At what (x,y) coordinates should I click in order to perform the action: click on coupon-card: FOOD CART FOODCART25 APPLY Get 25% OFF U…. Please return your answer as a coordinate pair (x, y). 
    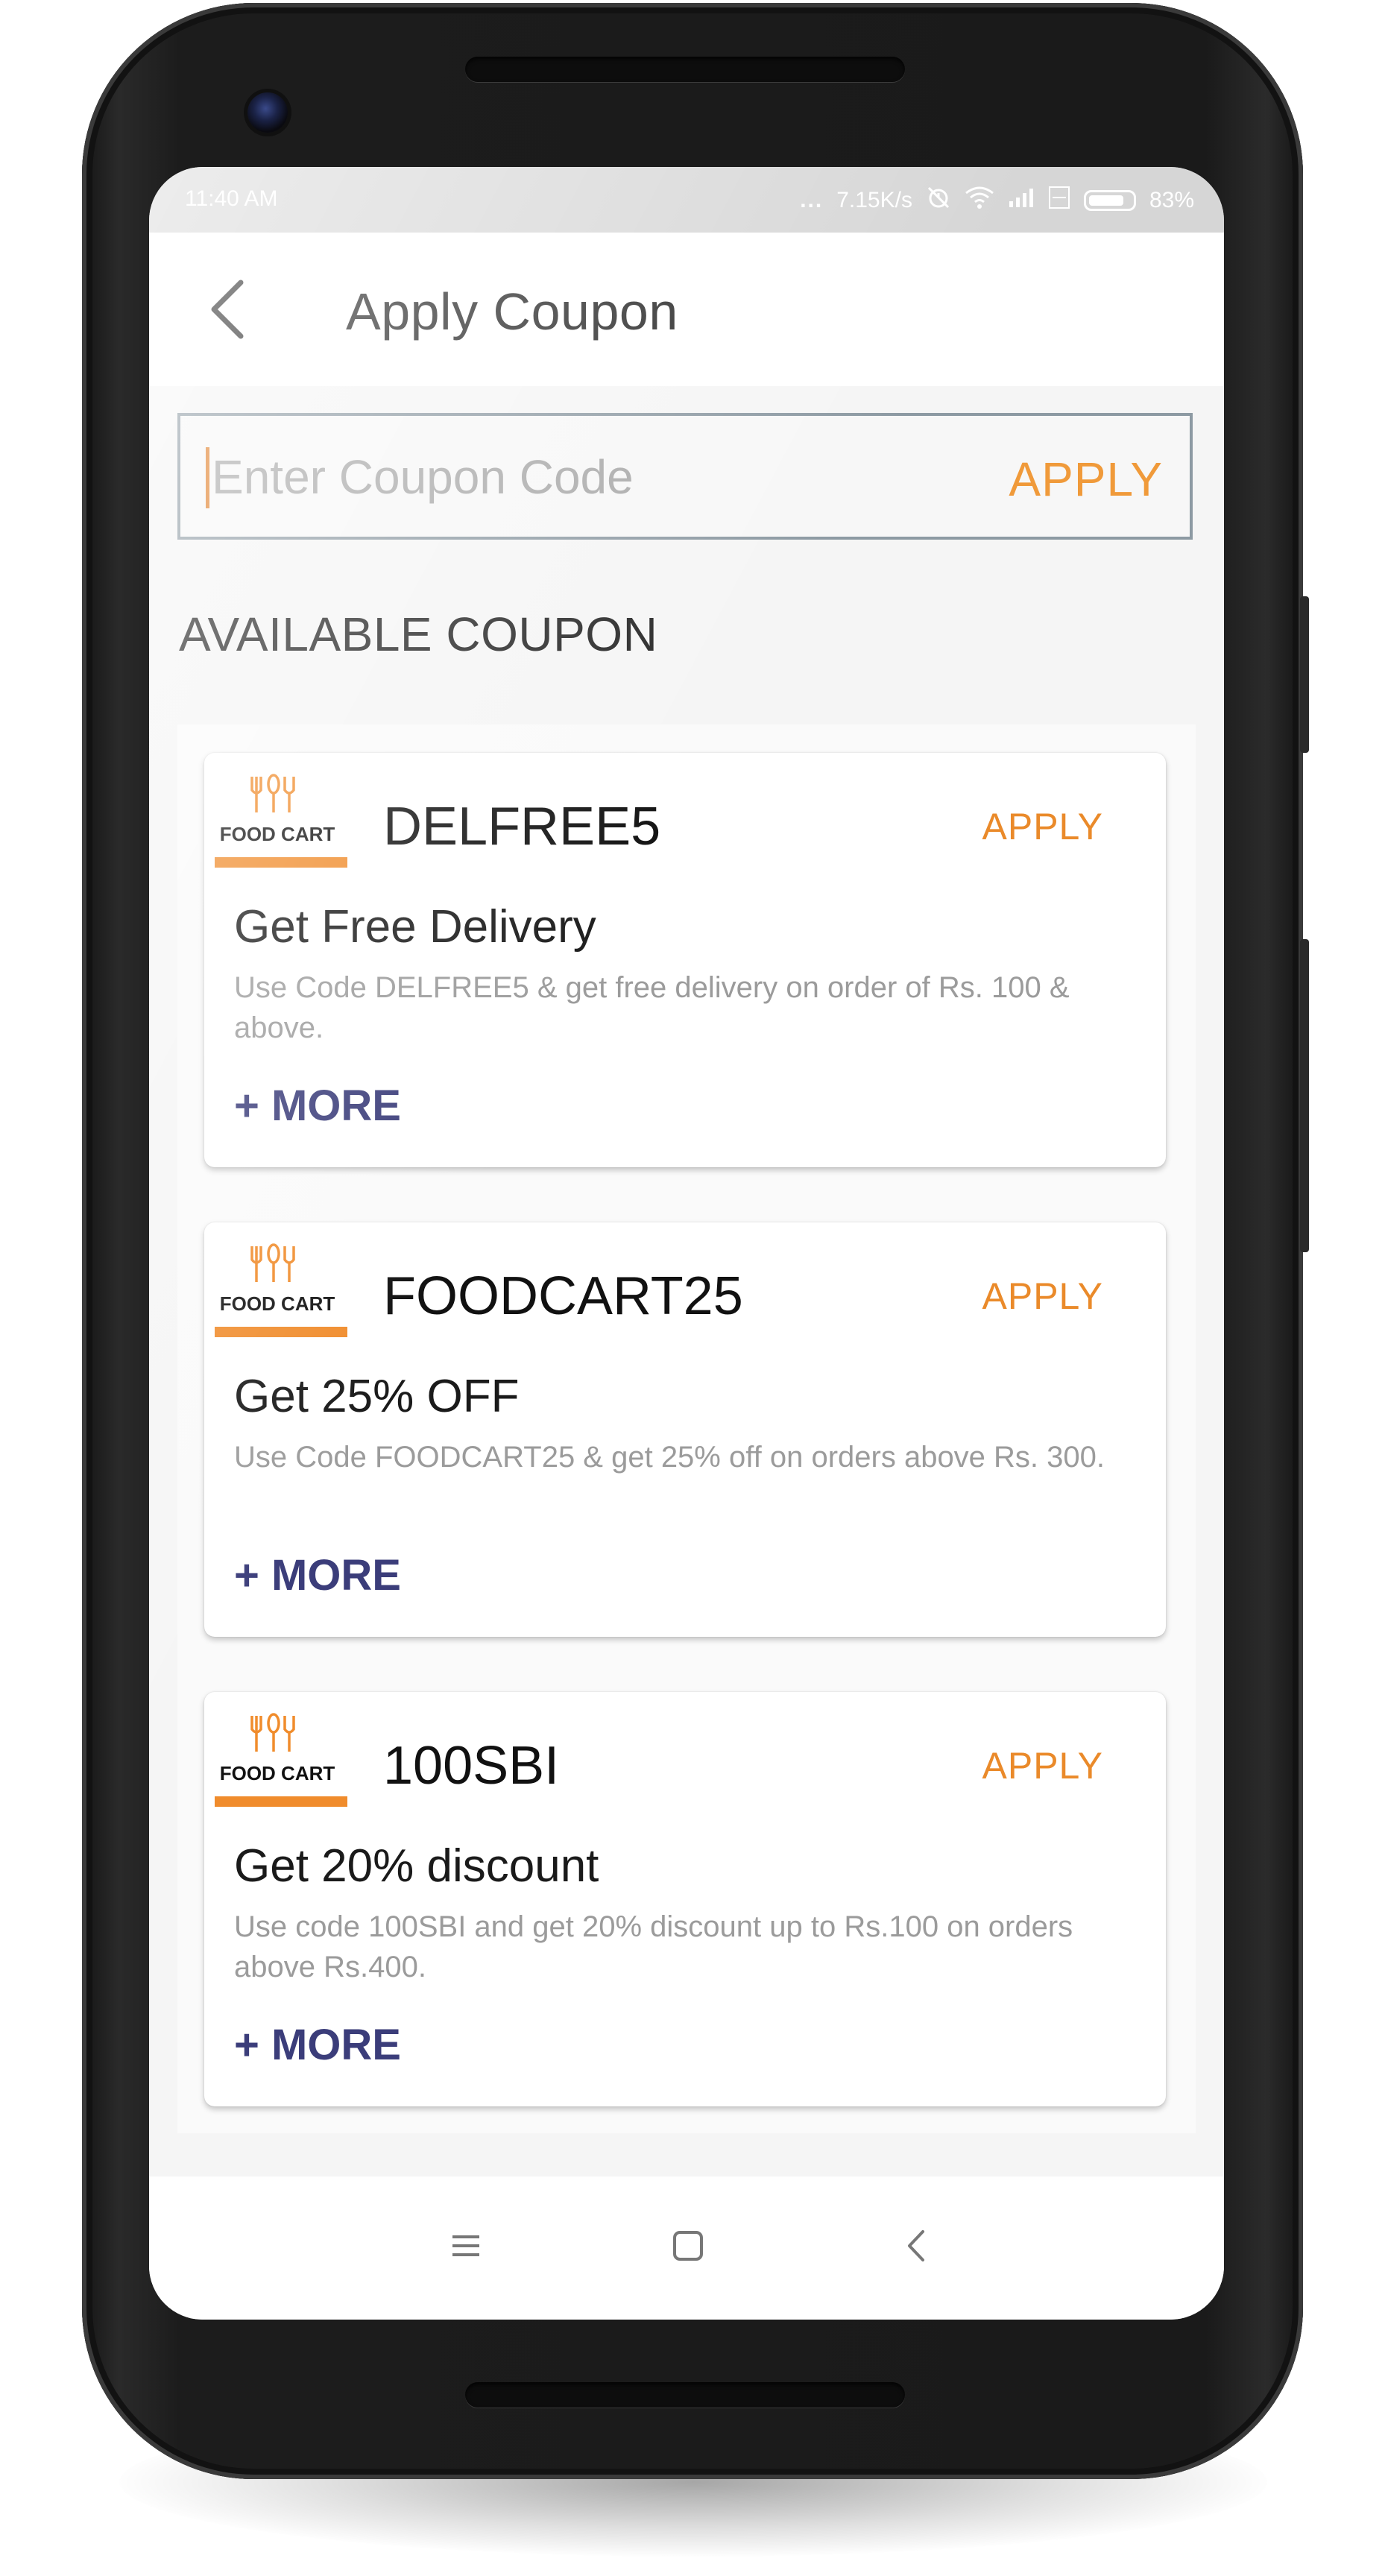
    Looking at the image, I should click on (685, 1429).